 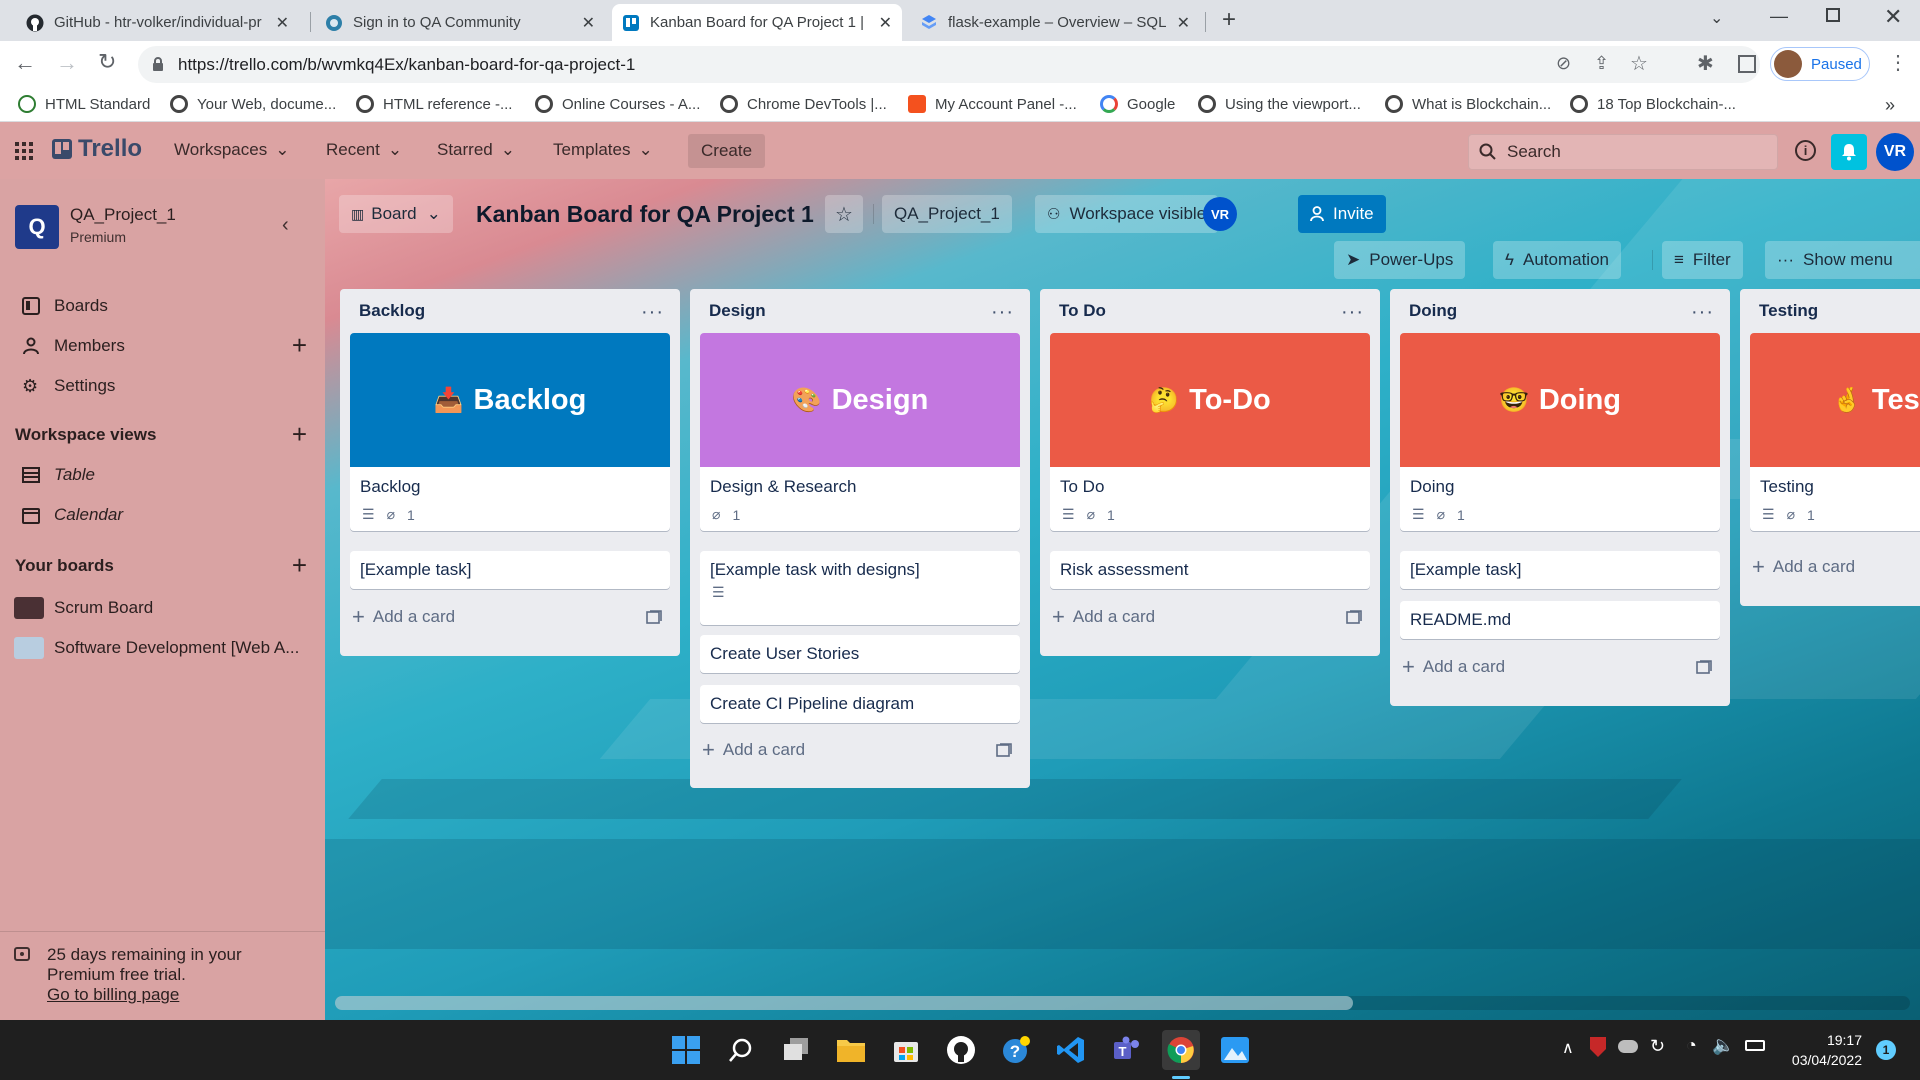 What do you see at coordinates (1126, 1050) in the screenshot?
I see `teams-icon: T` at bounding box center [1126, 1050].